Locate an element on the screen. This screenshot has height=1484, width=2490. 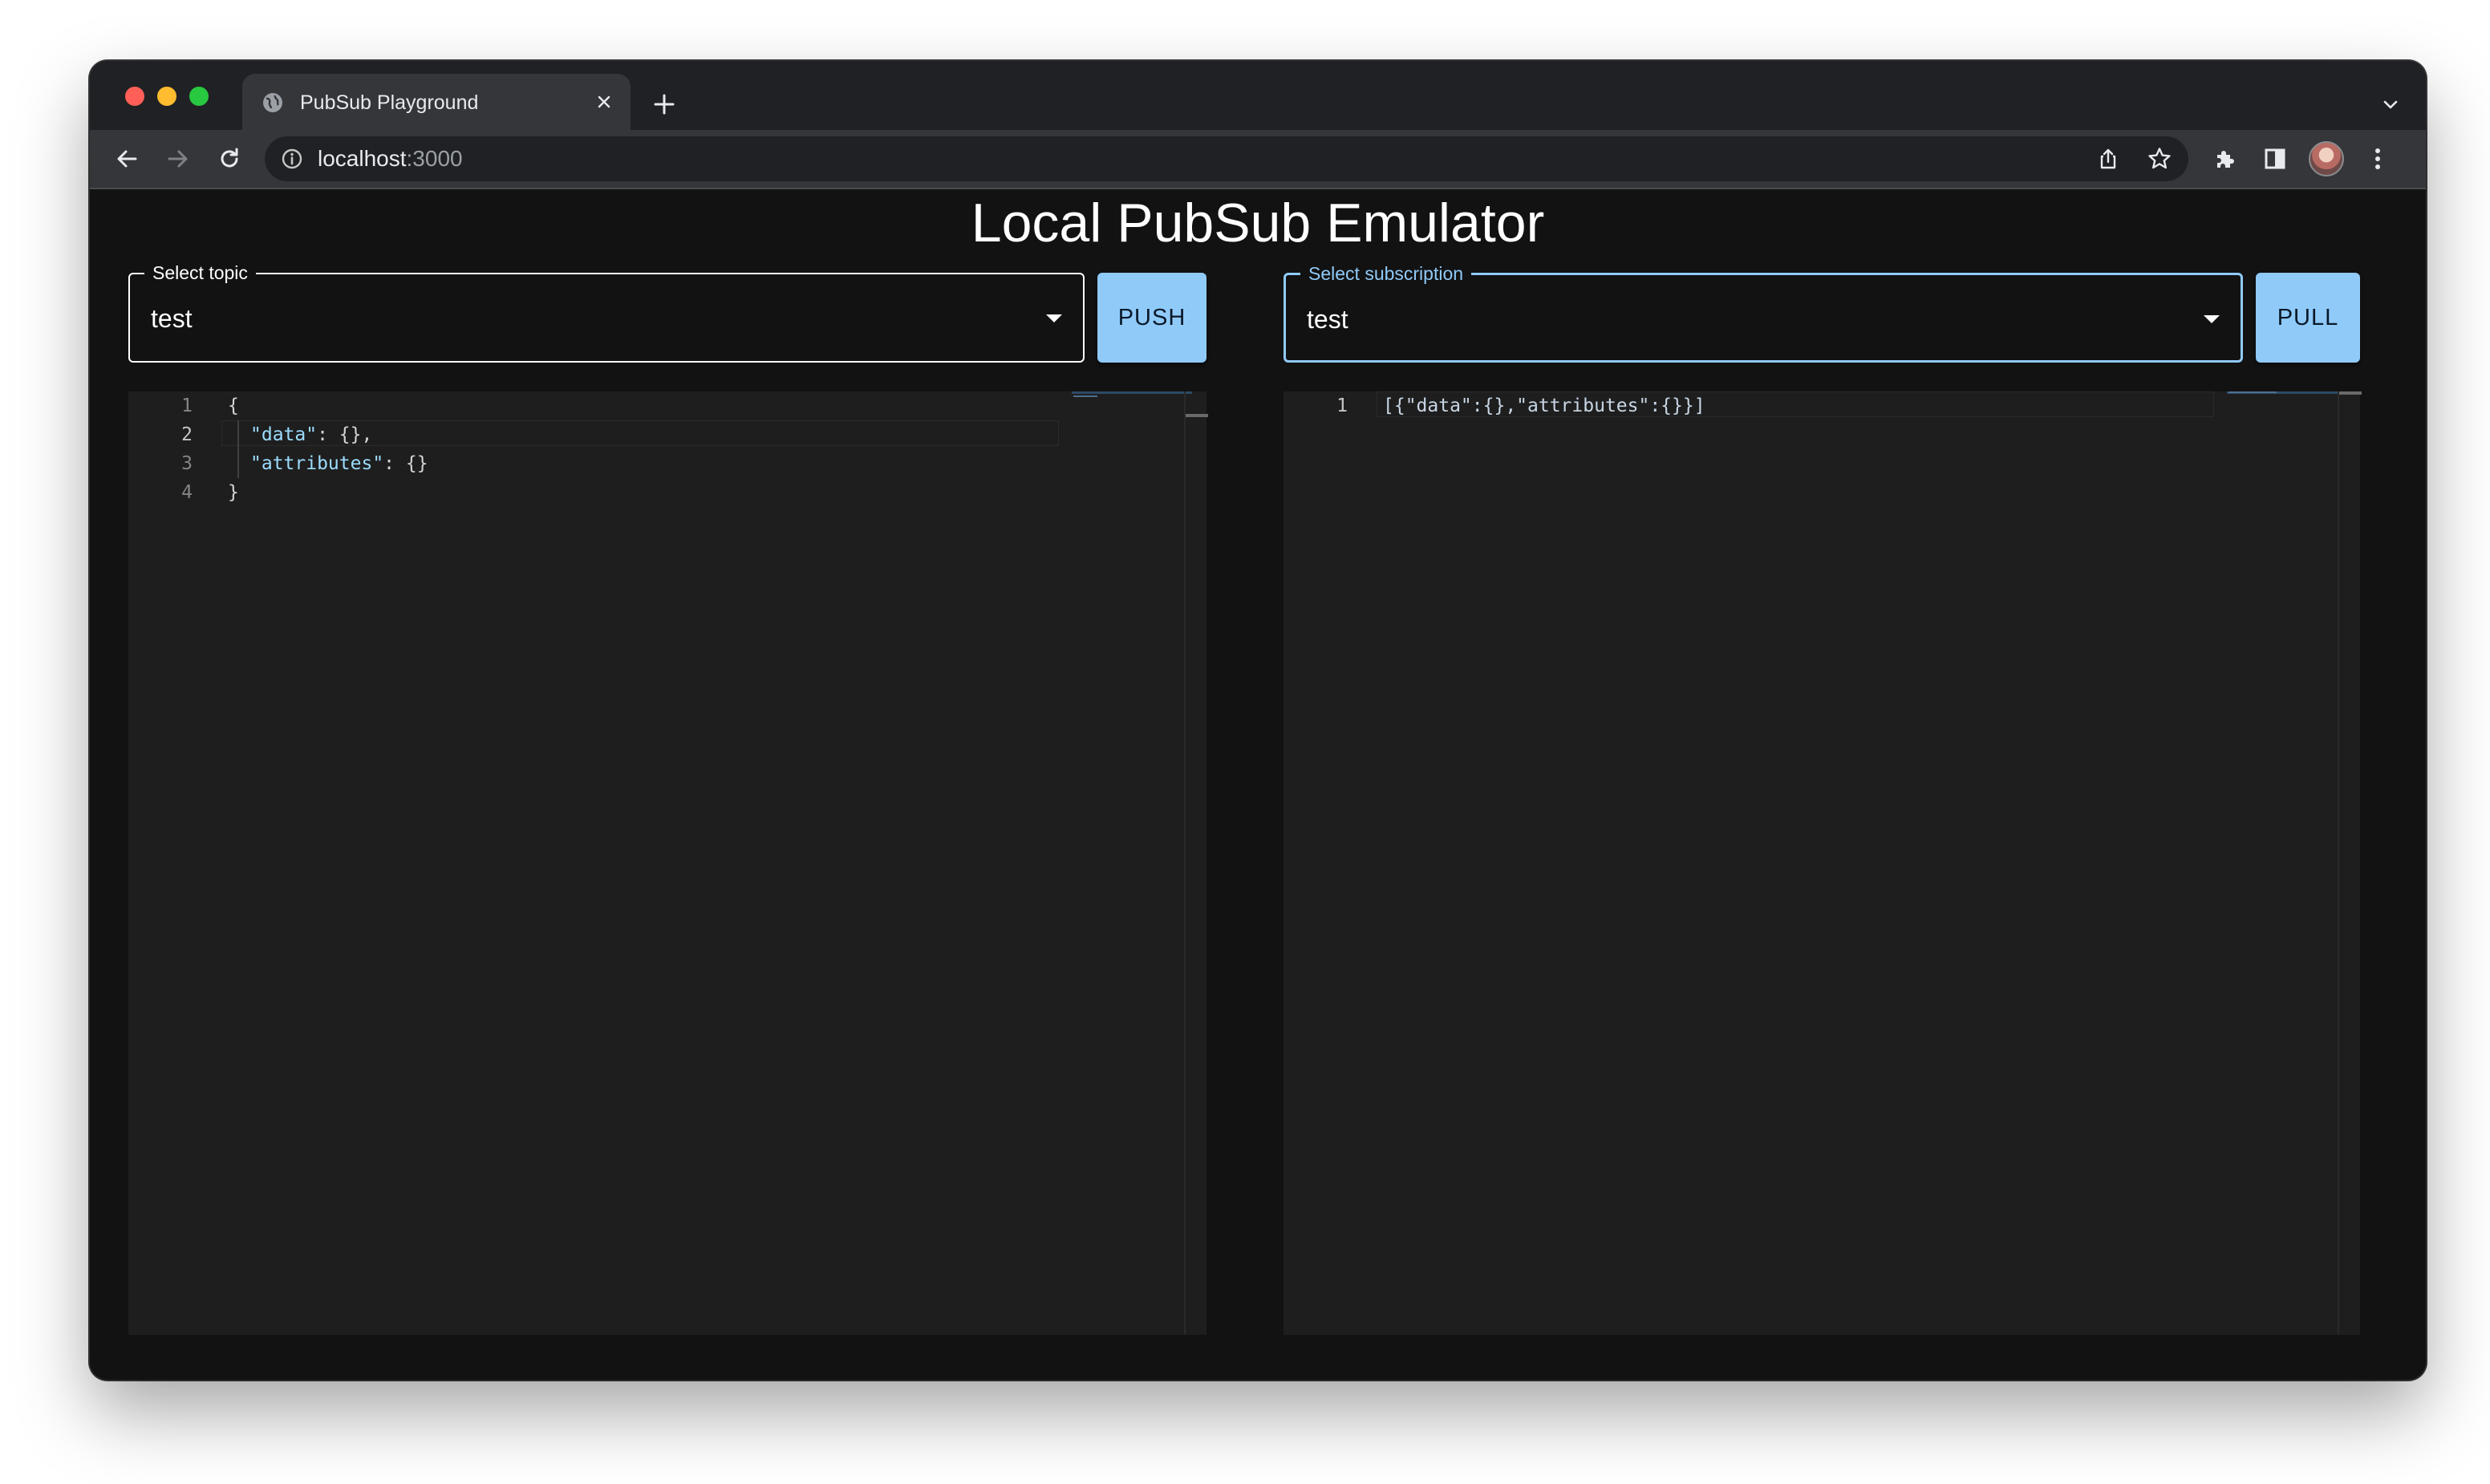
code-text: "data": {}, is located at coordinates (311, 434).